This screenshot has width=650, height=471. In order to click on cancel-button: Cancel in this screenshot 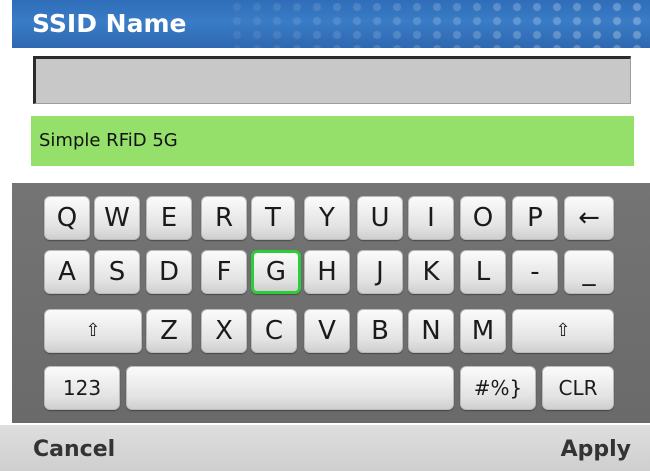, I will do `click(74, 449)`.